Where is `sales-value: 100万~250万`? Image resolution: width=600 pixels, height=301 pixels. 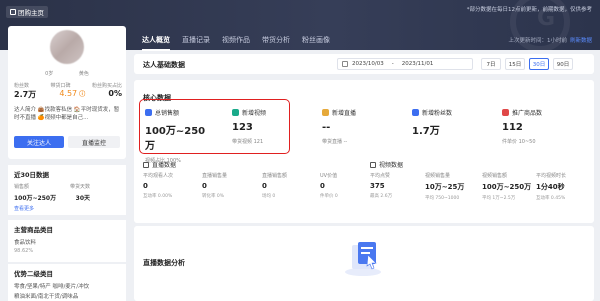
sales-value: 100万~250万 is located at coordinates (35, 198).